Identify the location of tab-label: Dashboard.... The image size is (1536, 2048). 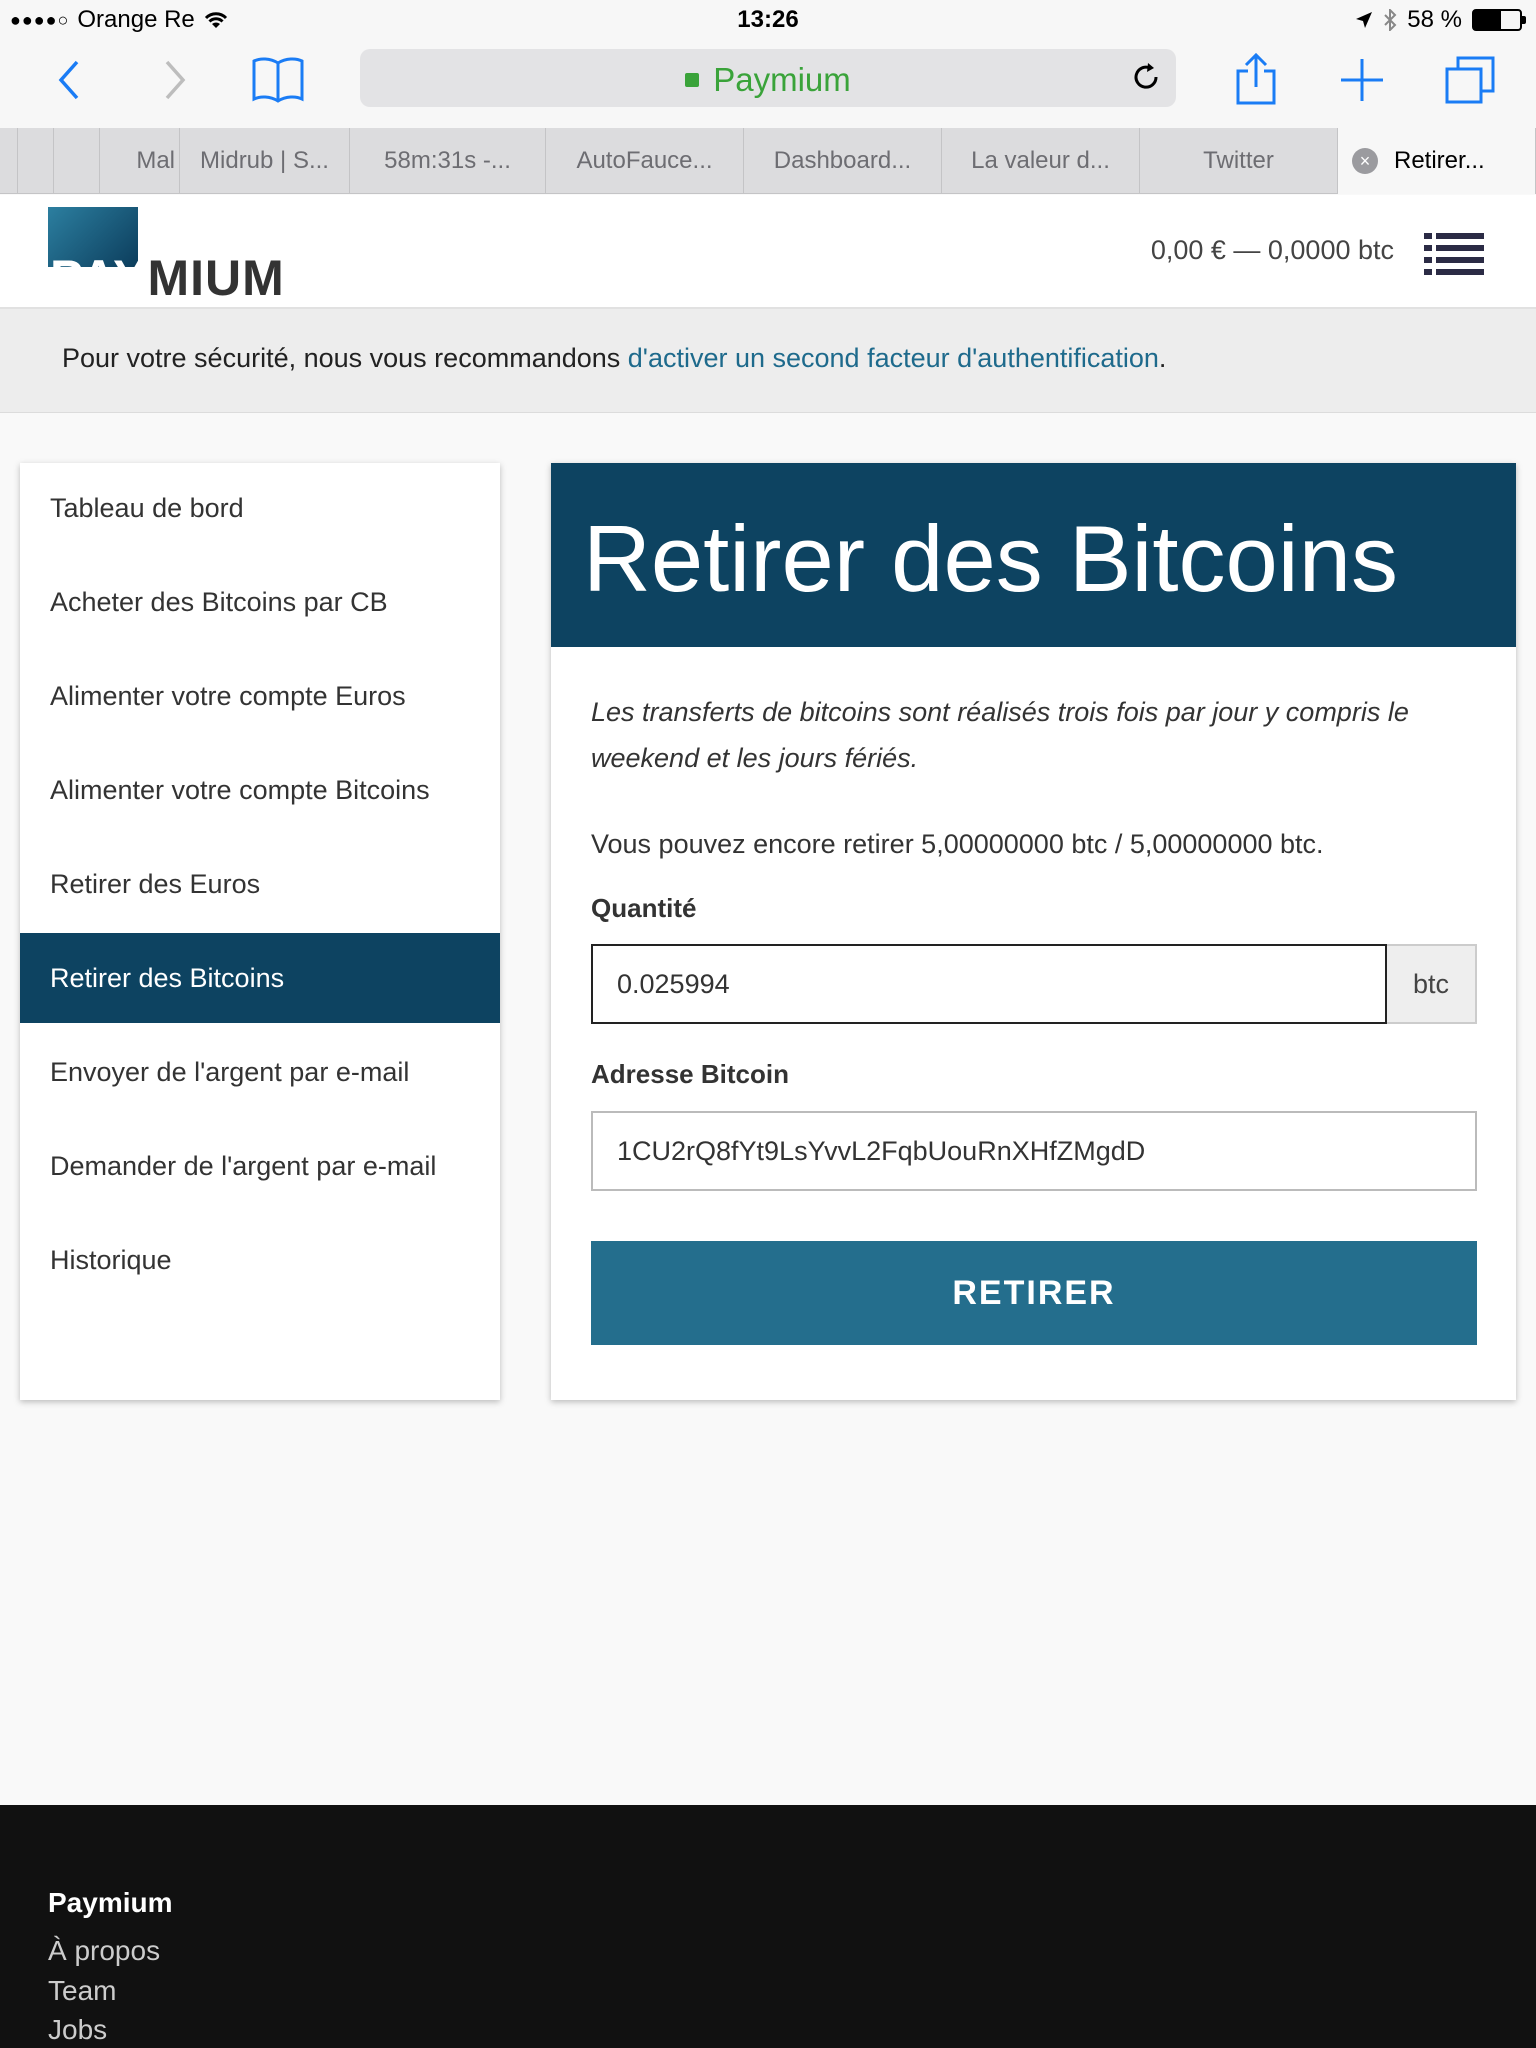
(842, 160).